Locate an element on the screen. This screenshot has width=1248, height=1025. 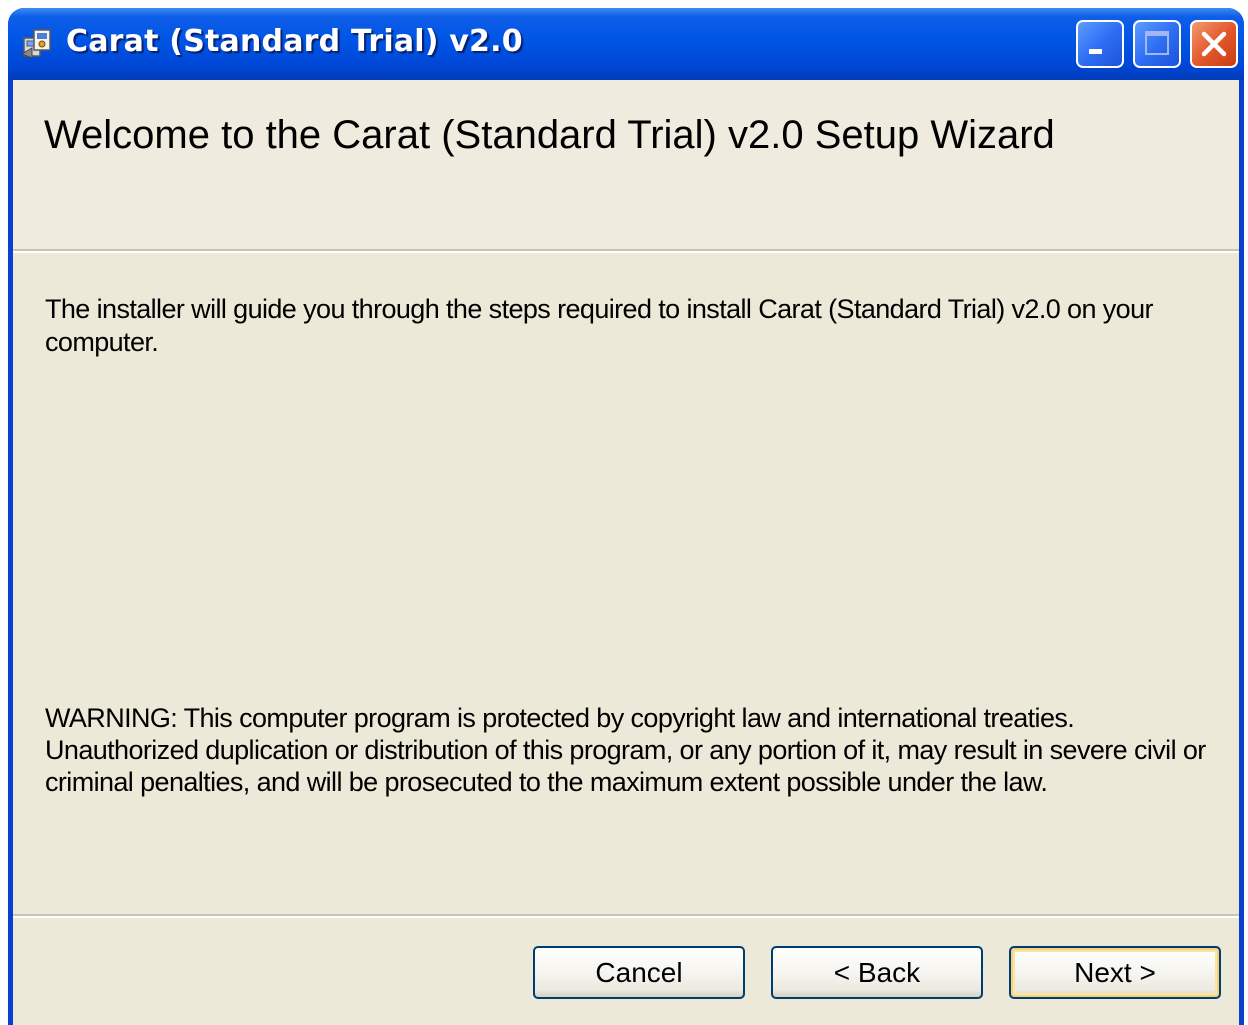
cancel-button: Cancel is located at coordinates (639, 972).